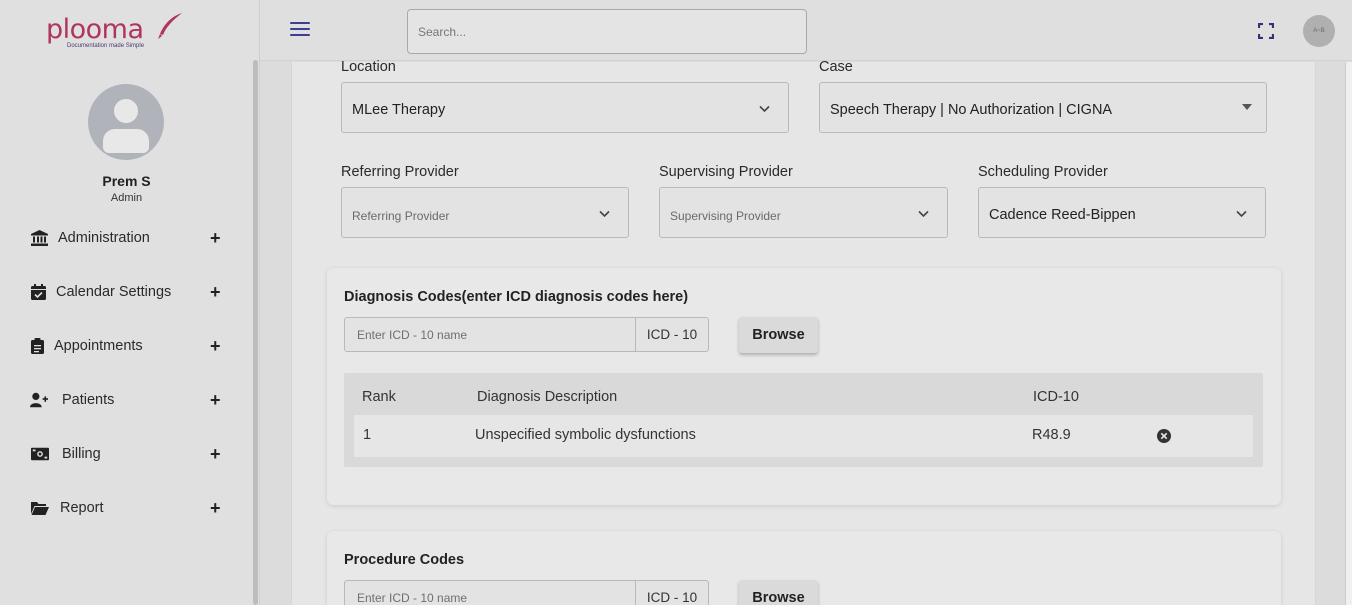 This screenshot has width=1352, height=605. I want to click on brand-tagline: Documentation made Simple, so click(106, 46).